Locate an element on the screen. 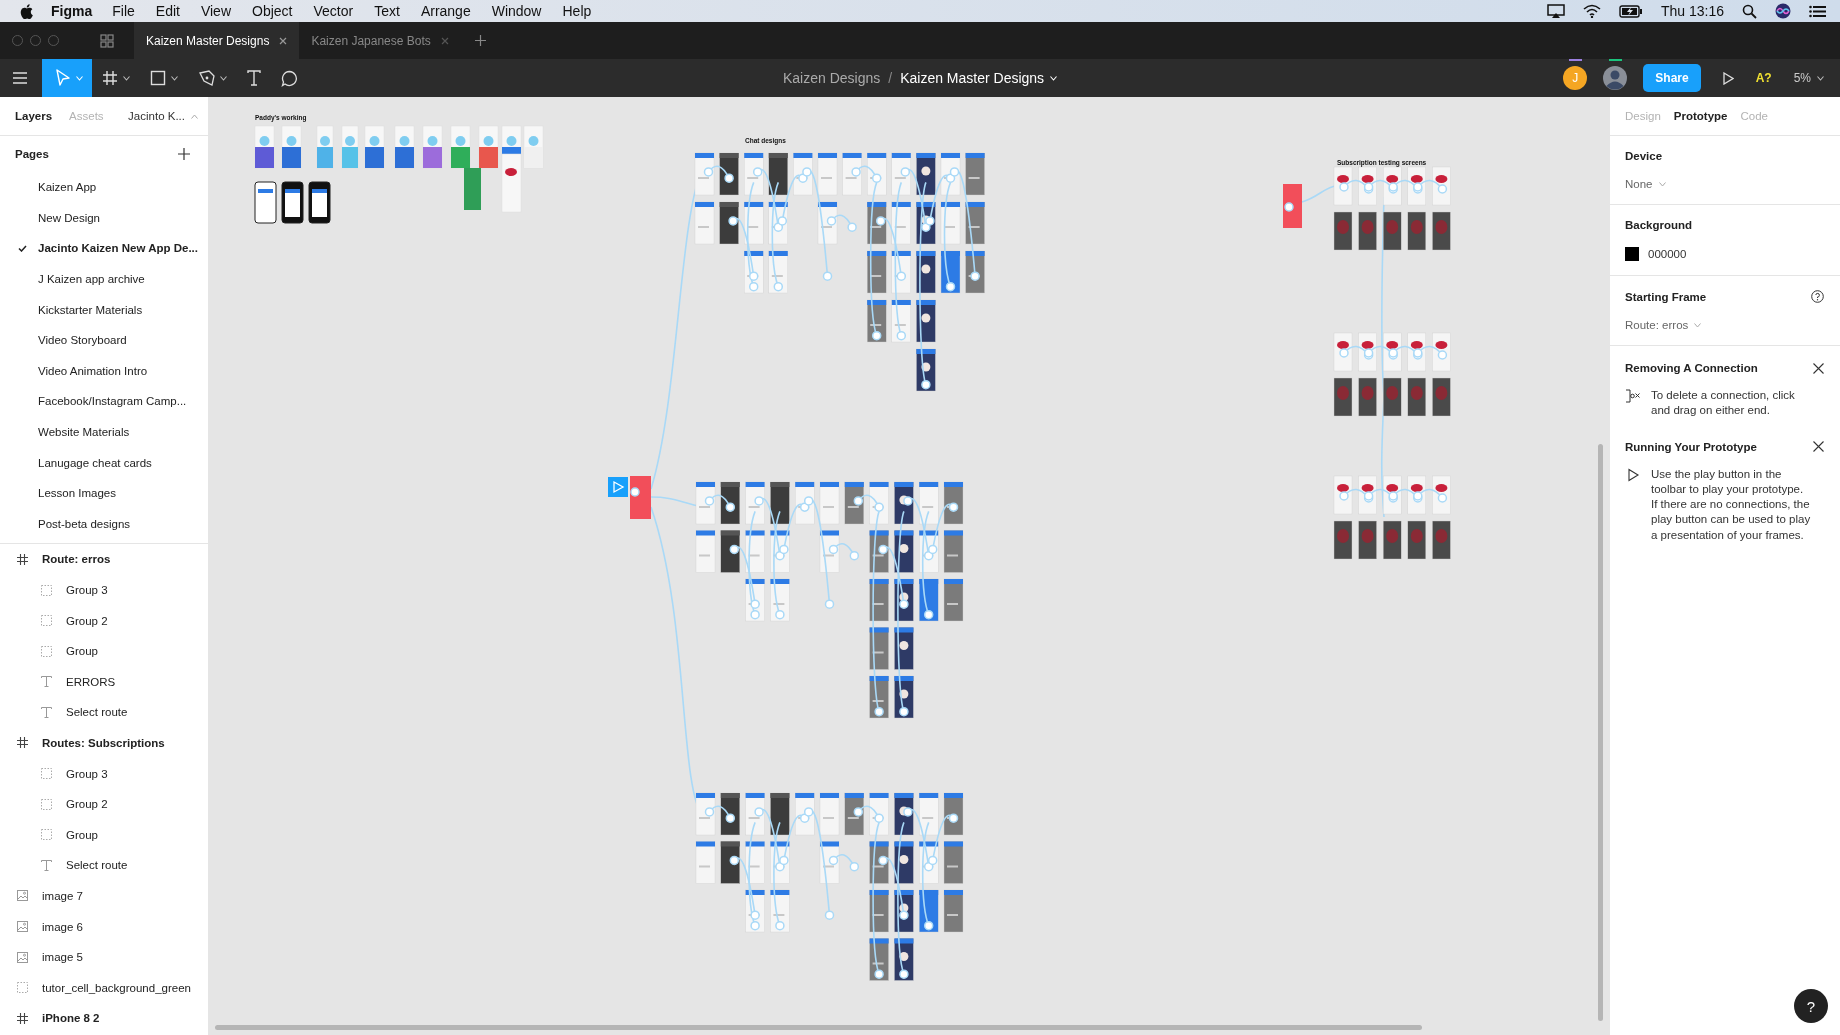 The image size is (1840, 1035). layer-item: tutor_cell_background_green is located at coordinates (104, 988).